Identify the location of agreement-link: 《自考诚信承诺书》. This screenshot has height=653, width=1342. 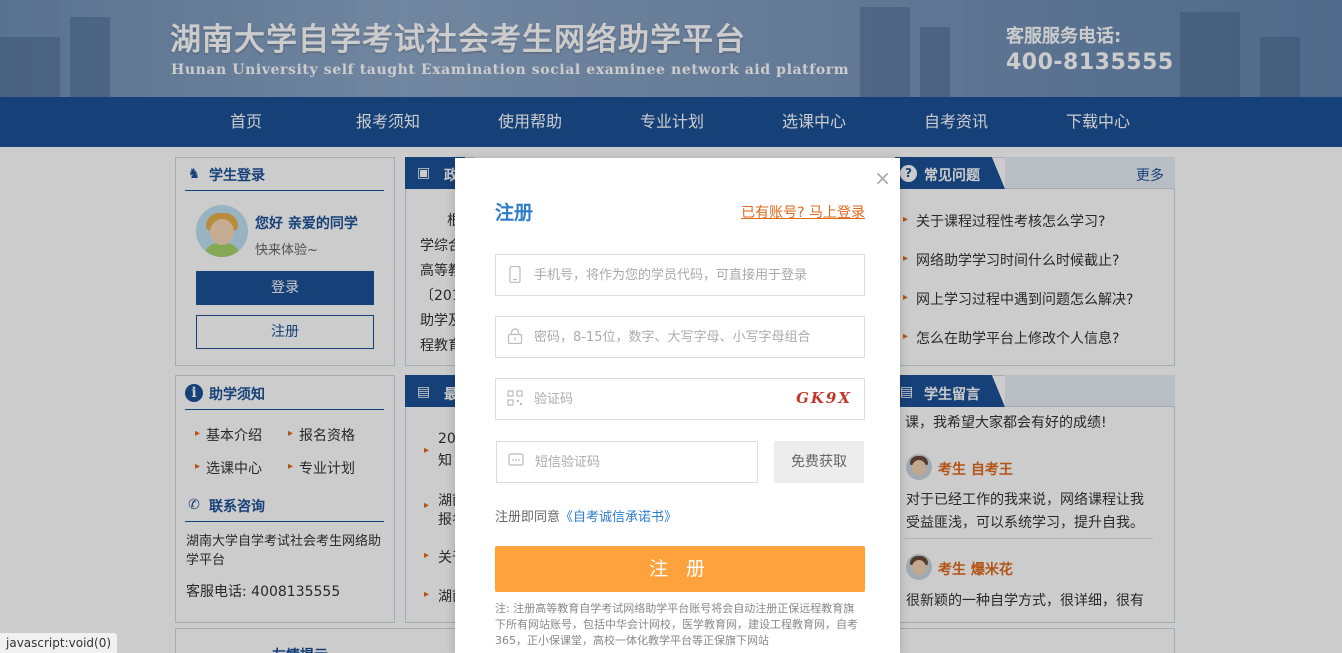
(618, 517).